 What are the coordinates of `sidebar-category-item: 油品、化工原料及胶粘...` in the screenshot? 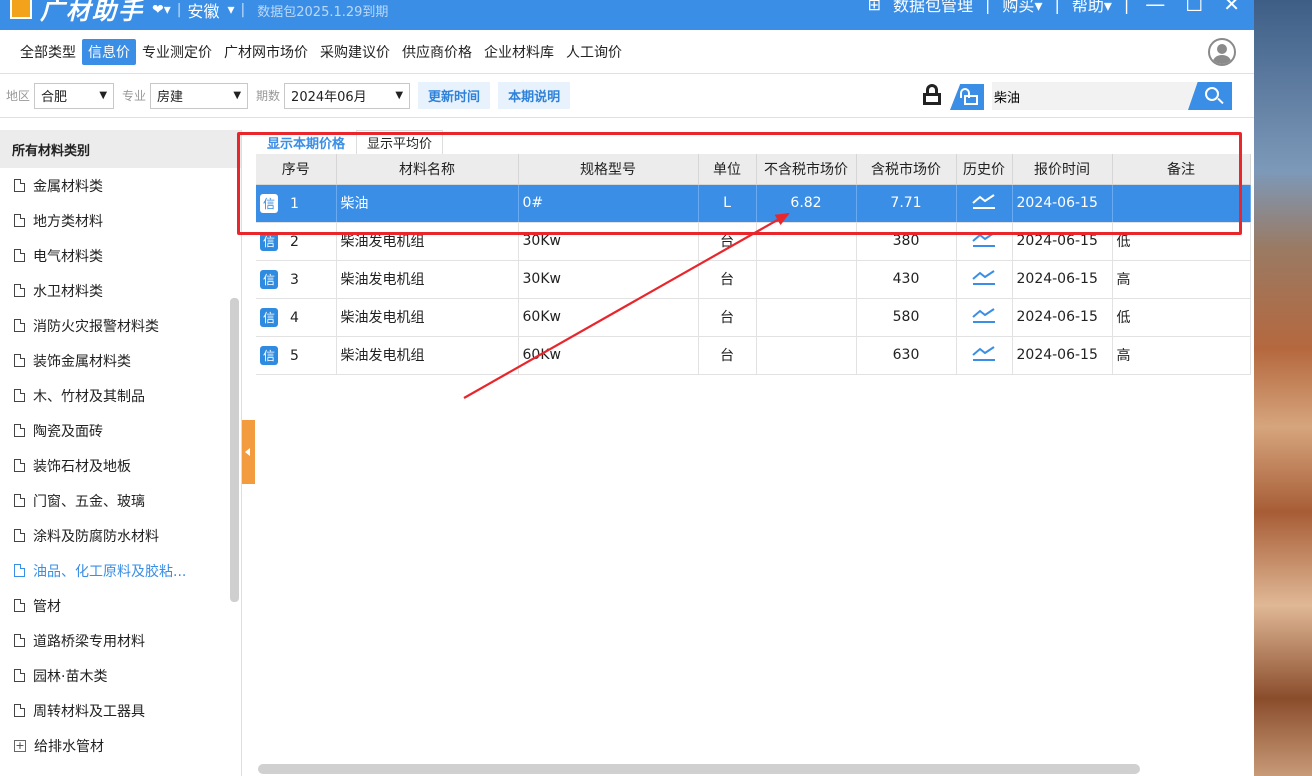 It's located at (120, 570).